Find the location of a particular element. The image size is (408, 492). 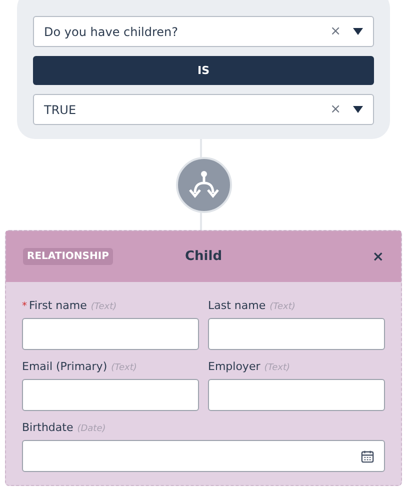

field-label: Last name is located at coordinates (237, 305).